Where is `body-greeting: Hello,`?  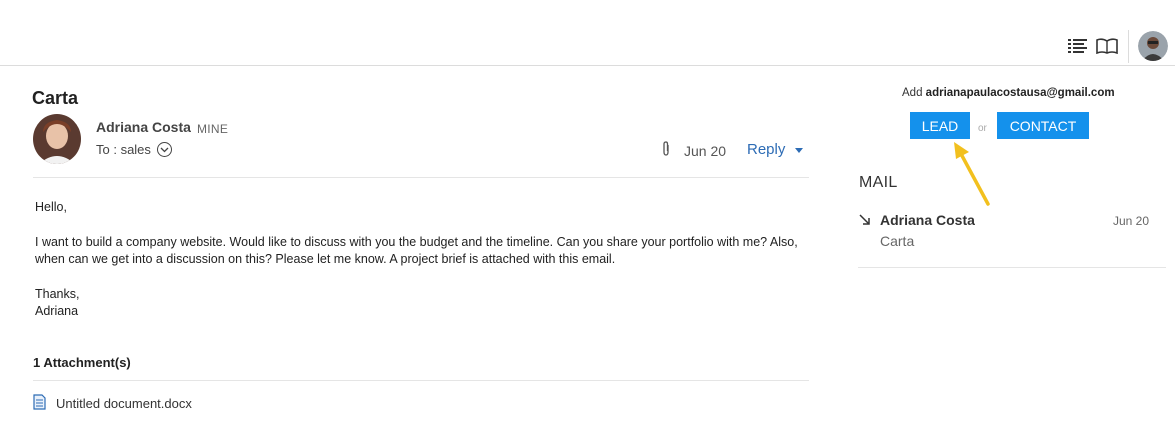 body-greeting: Hello, is located at coordinates (51, 207).